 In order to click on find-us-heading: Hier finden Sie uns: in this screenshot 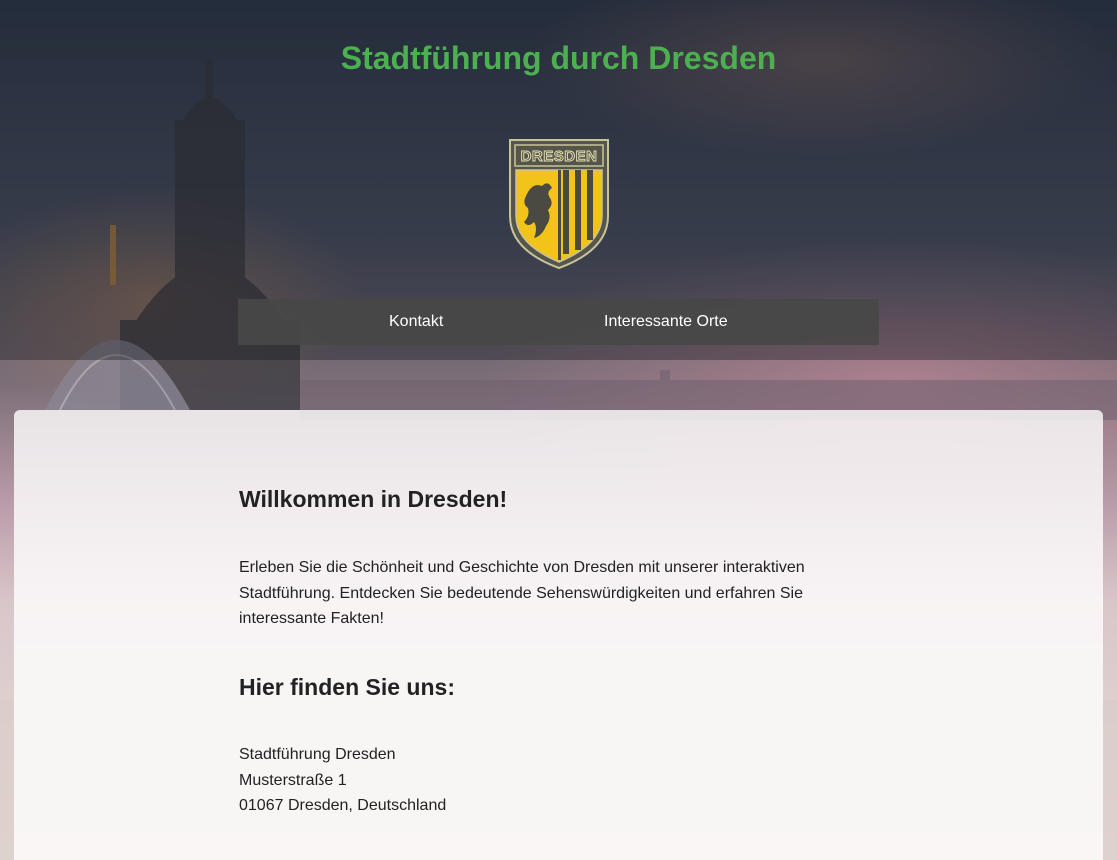, I will do `click(347, 687)`.